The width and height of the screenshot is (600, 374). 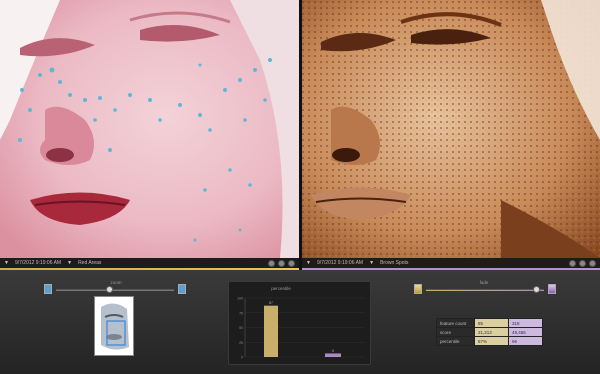 What do you see at coordinates (271, 303) in the screenshot?
I see `bar-value-label: 87` at bounding box center [271, 303].